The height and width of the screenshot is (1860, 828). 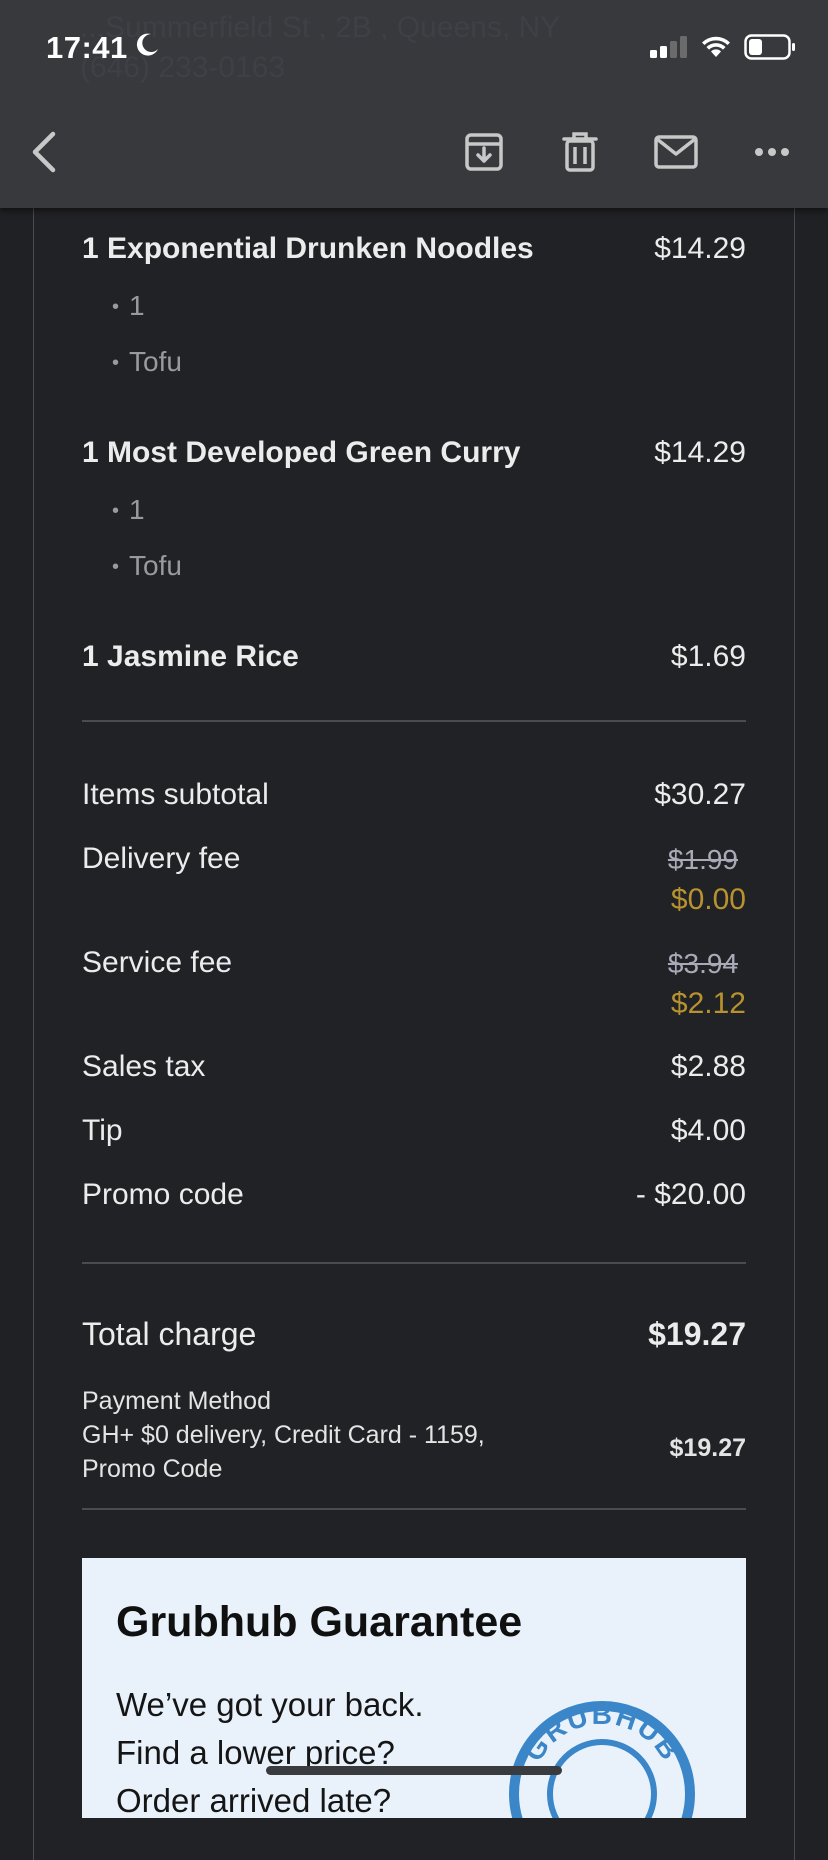 I want to click on more-dots-icon, so click(x=772, y=152).